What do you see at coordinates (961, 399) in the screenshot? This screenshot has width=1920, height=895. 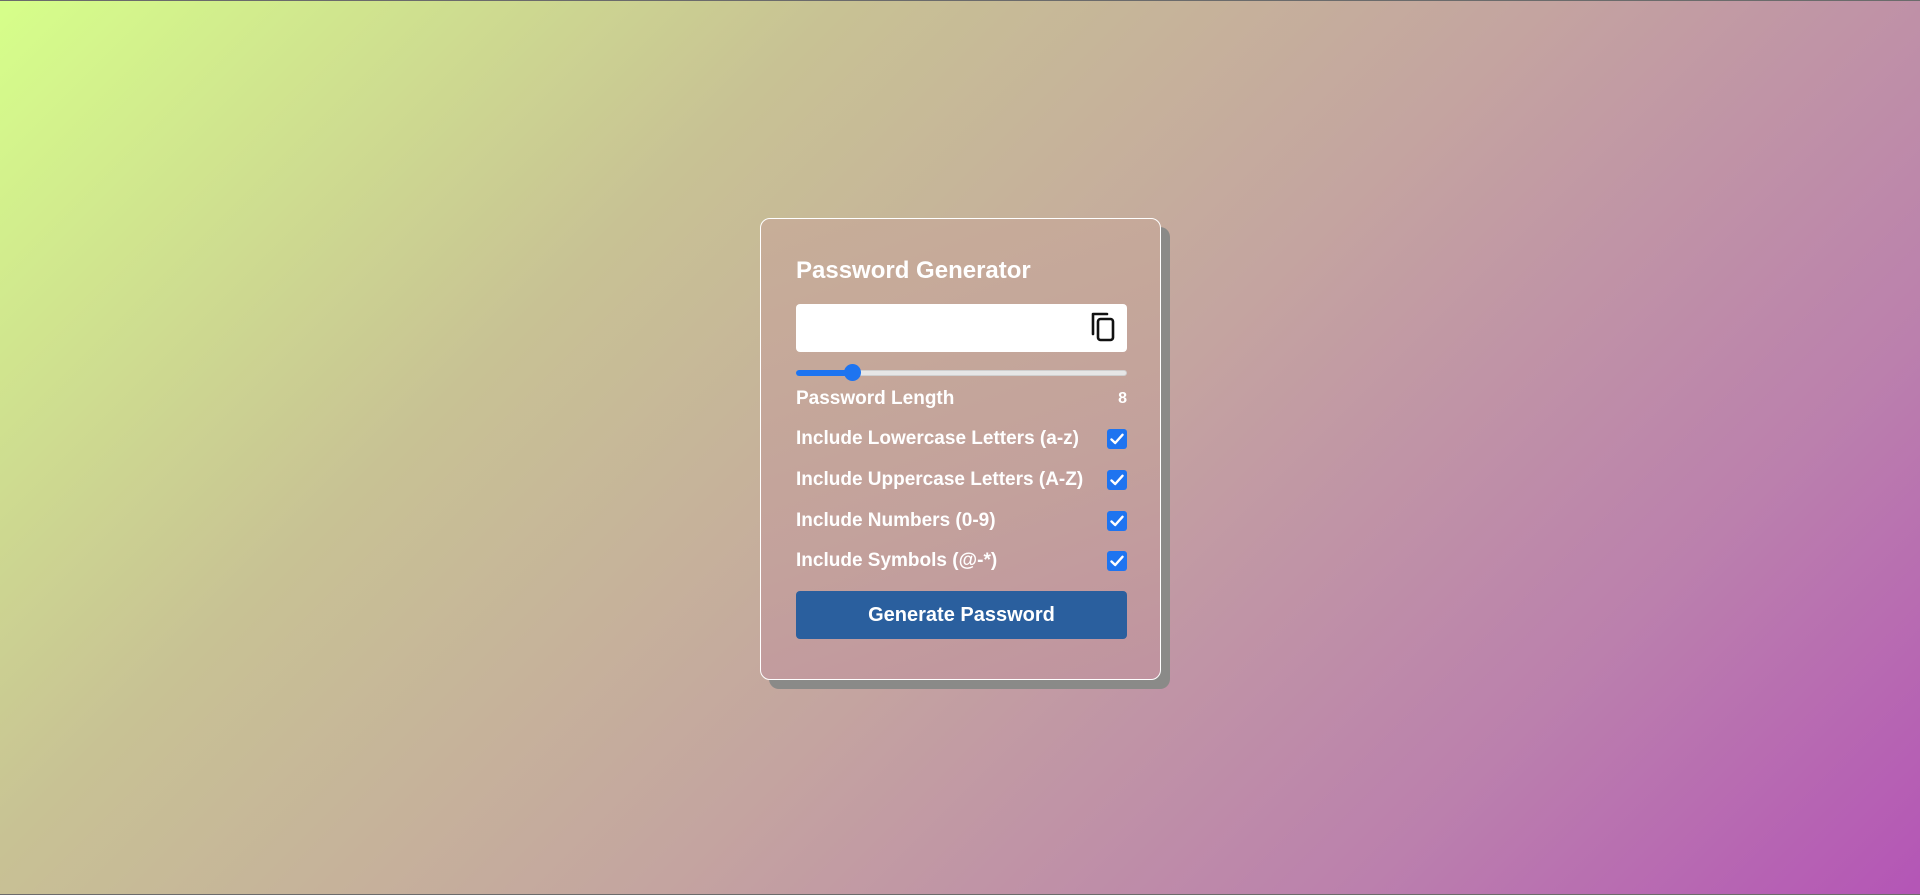 I see `length-row: Password Length 8` at bounding box center [961, 399].